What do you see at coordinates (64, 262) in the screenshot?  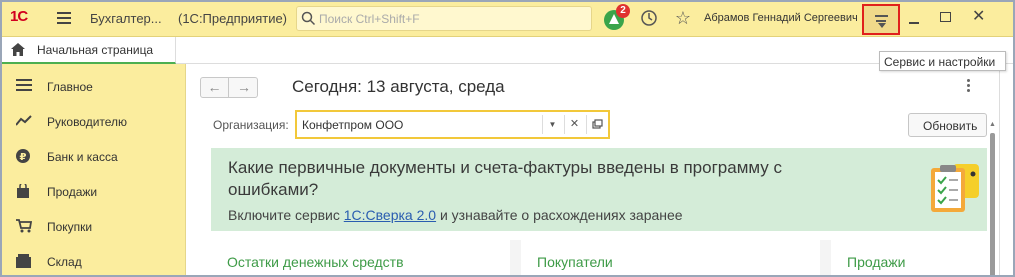 I see `sidebar-item-label: Склад` at bounding box center [64, 262].